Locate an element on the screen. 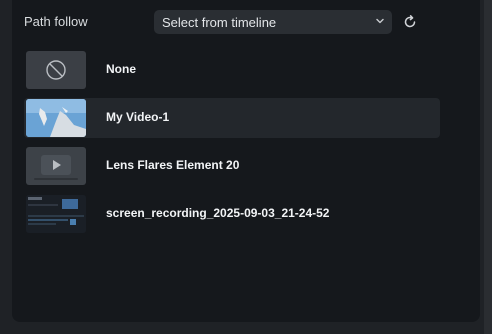  path-source-item-label: screen_recording_2025-09-03_21-24-52 is located at coordinates (218, 213).